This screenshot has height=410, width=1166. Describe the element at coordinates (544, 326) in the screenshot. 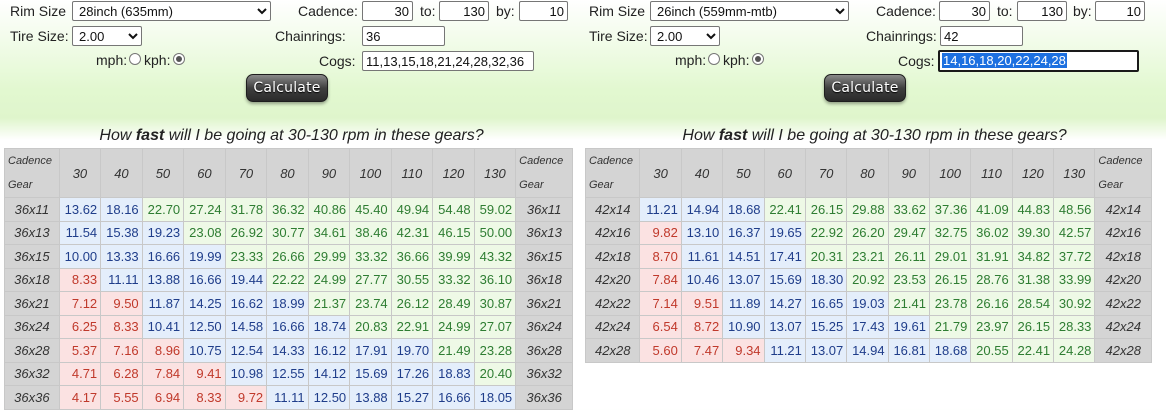

I see `gear-label: 36x24` at that location.